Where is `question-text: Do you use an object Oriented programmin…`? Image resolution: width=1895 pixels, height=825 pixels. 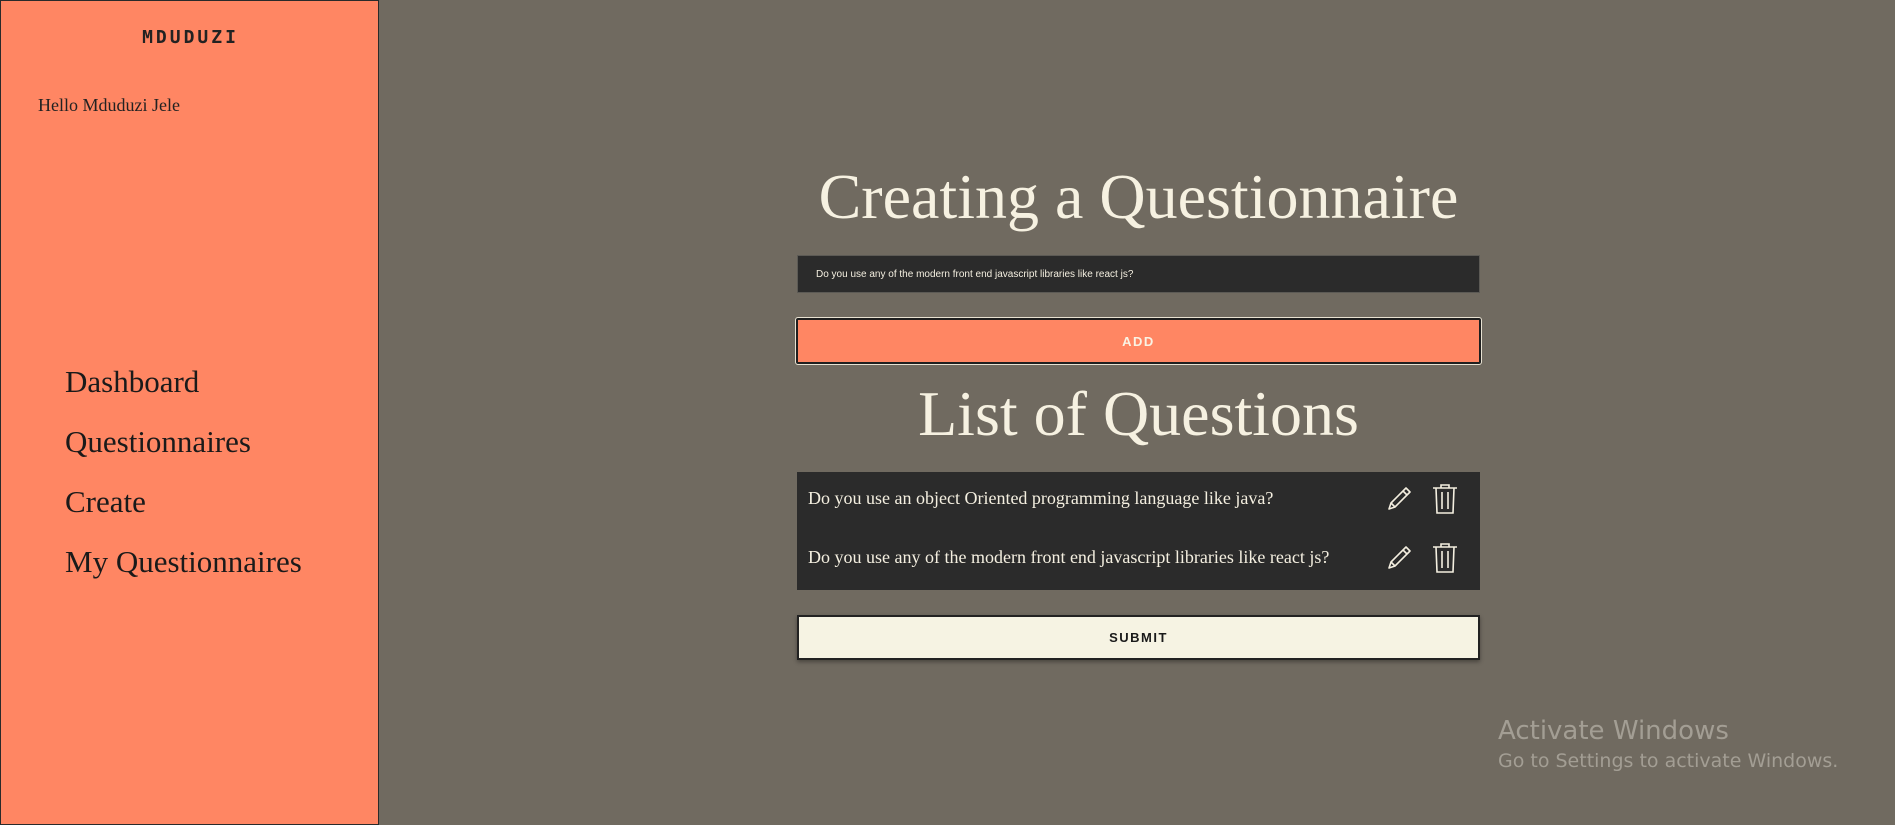 question-text: Do you use an object Oriented programmin… is located at coordinates (1041, 498).